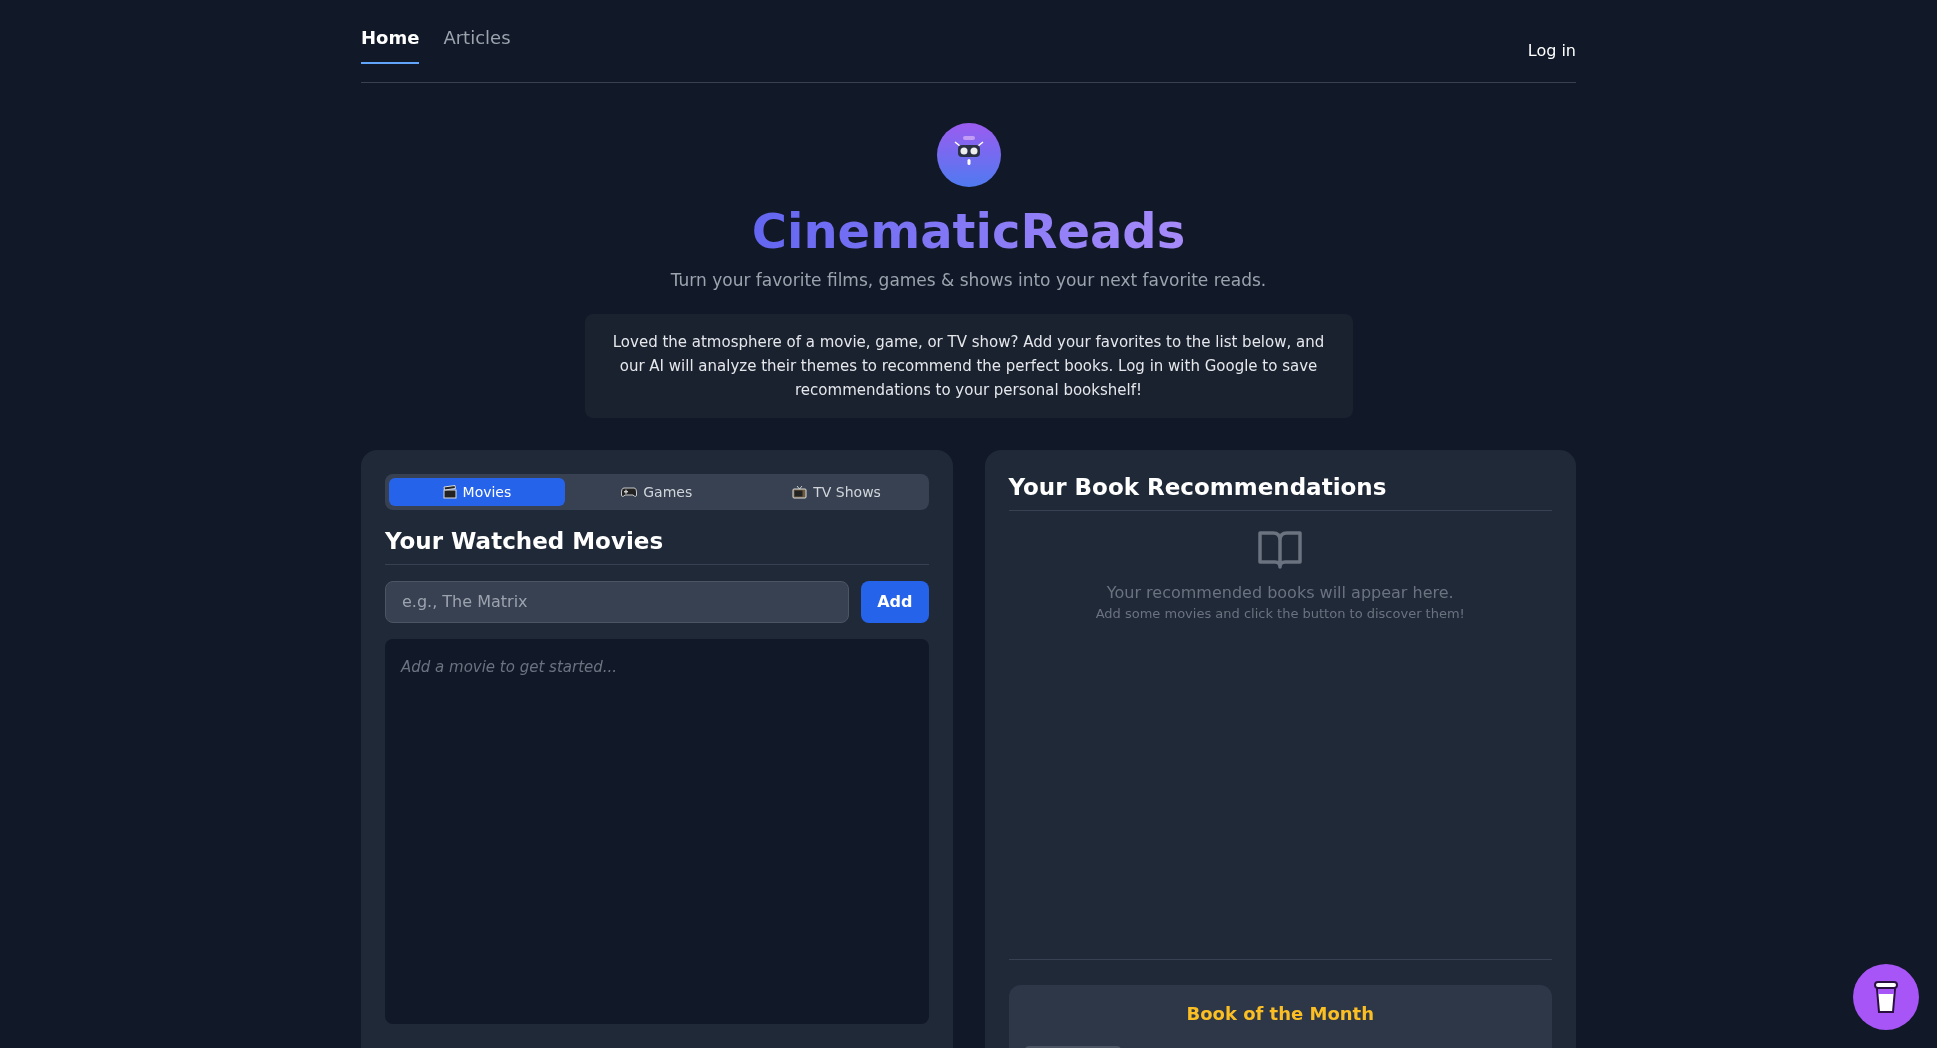 Image resolution: width=1937 pixels, height=1048 pixels. I want to click on media-tab: Movies, so click(477, 491).